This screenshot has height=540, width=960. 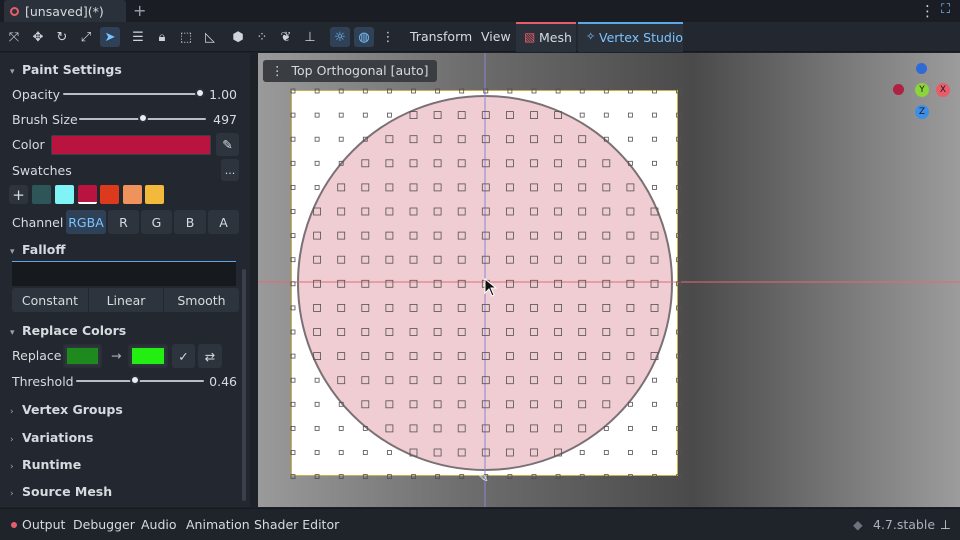 I want to click on snap-icon: ⬢, so click(x=238, y=37).